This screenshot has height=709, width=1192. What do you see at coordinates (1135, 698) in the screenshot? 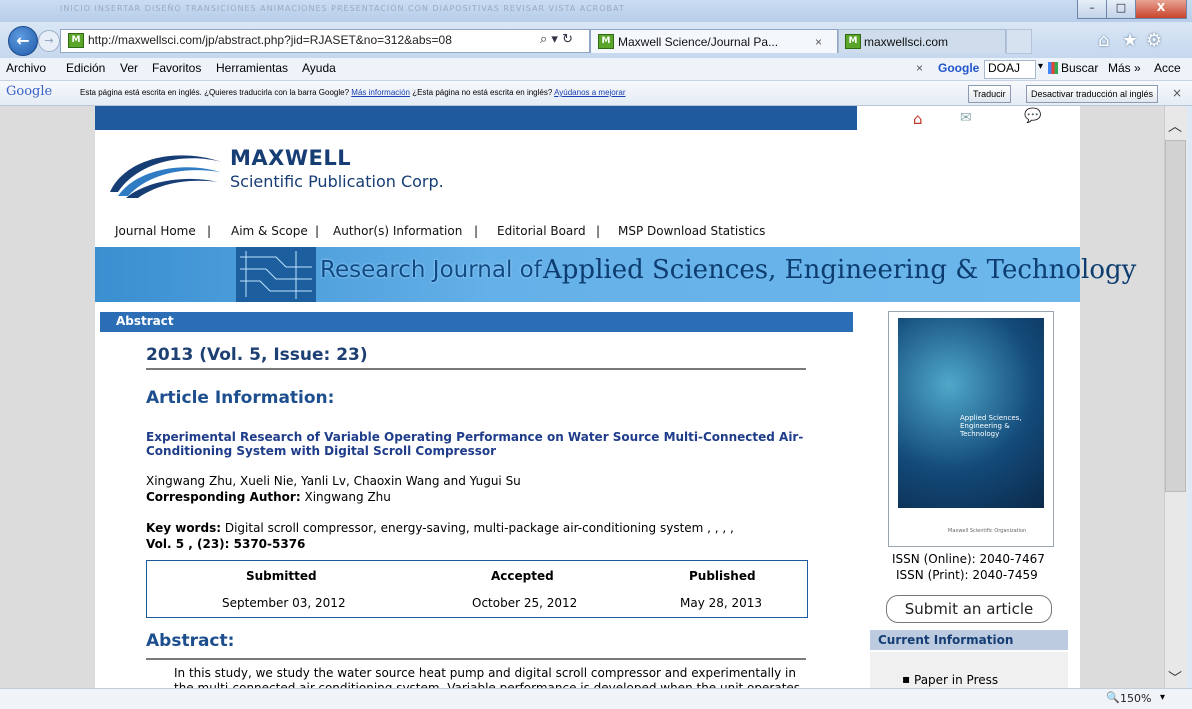
I see `zoom-level: 150%` at bounding box center [1135, 698].